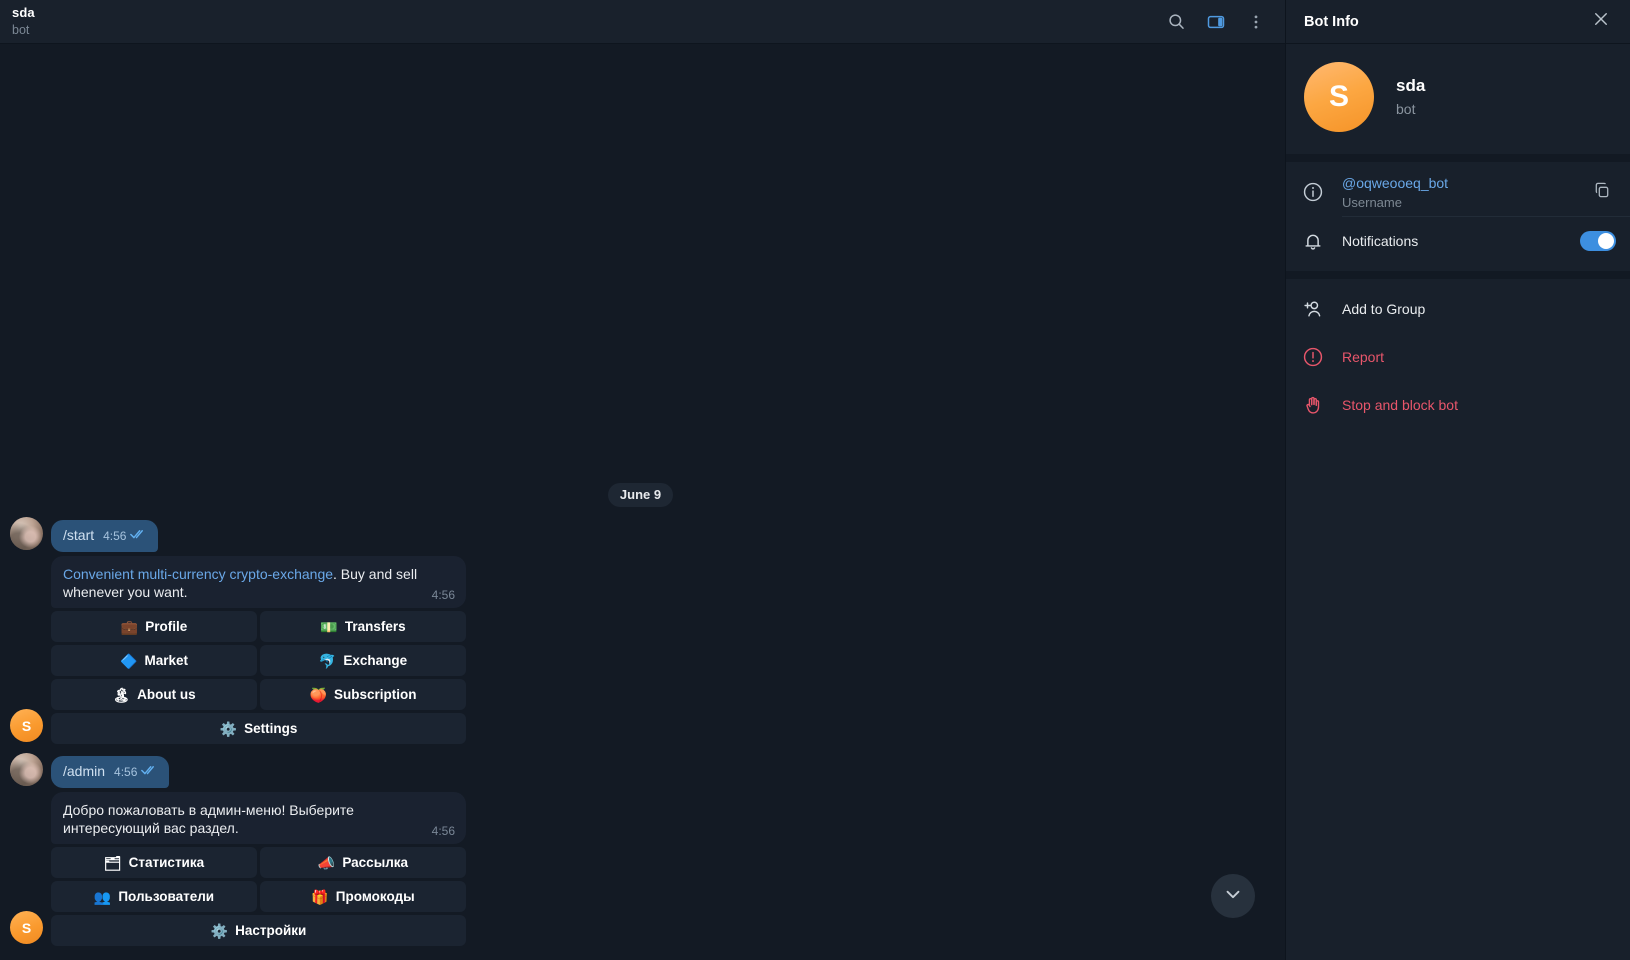 The height and width of the screenshot is (960, 1630). What do you see at coordinates (1598, 241) in the screenshot?
I see `notifications-toggle` at bounding box center [1598, 241].